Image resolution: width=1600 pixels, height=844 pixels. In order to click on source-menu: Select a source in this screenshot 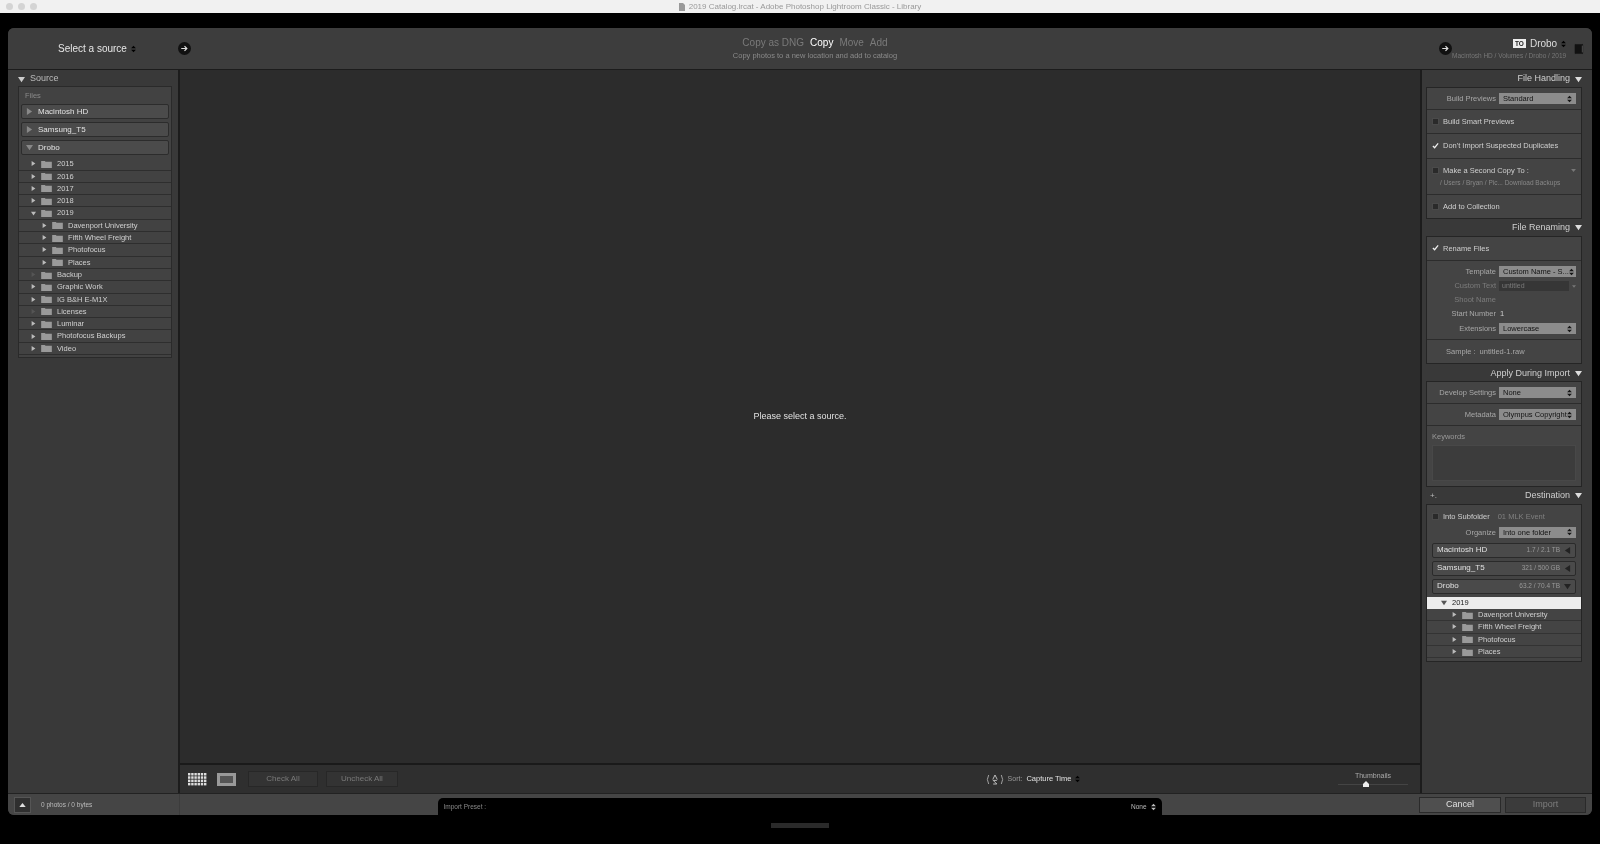, I will do `click(92, 48)`.